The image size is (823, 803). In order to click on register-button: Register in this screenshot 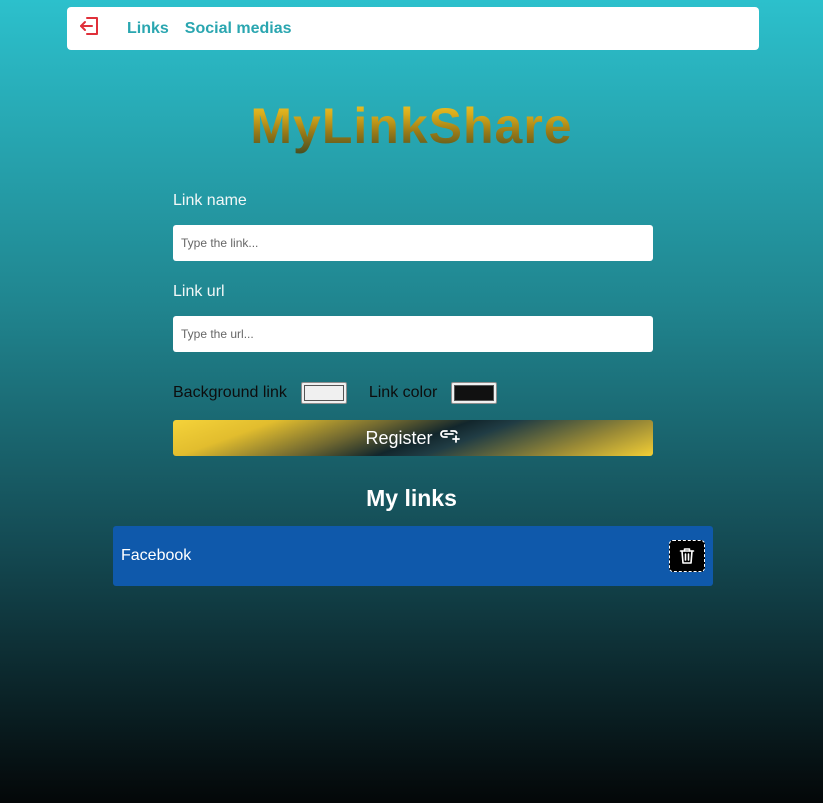, I will do `click(413, 438)`.